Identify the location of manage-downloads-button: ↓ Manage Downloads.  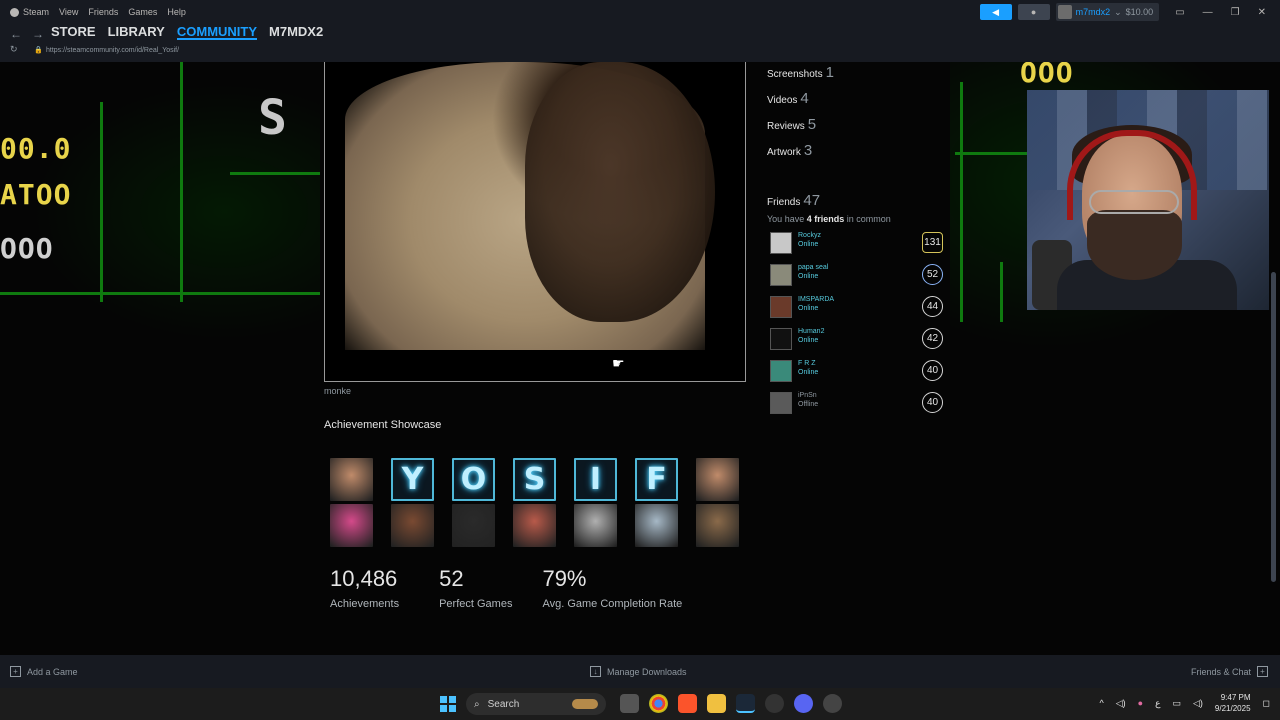
(638, 671).